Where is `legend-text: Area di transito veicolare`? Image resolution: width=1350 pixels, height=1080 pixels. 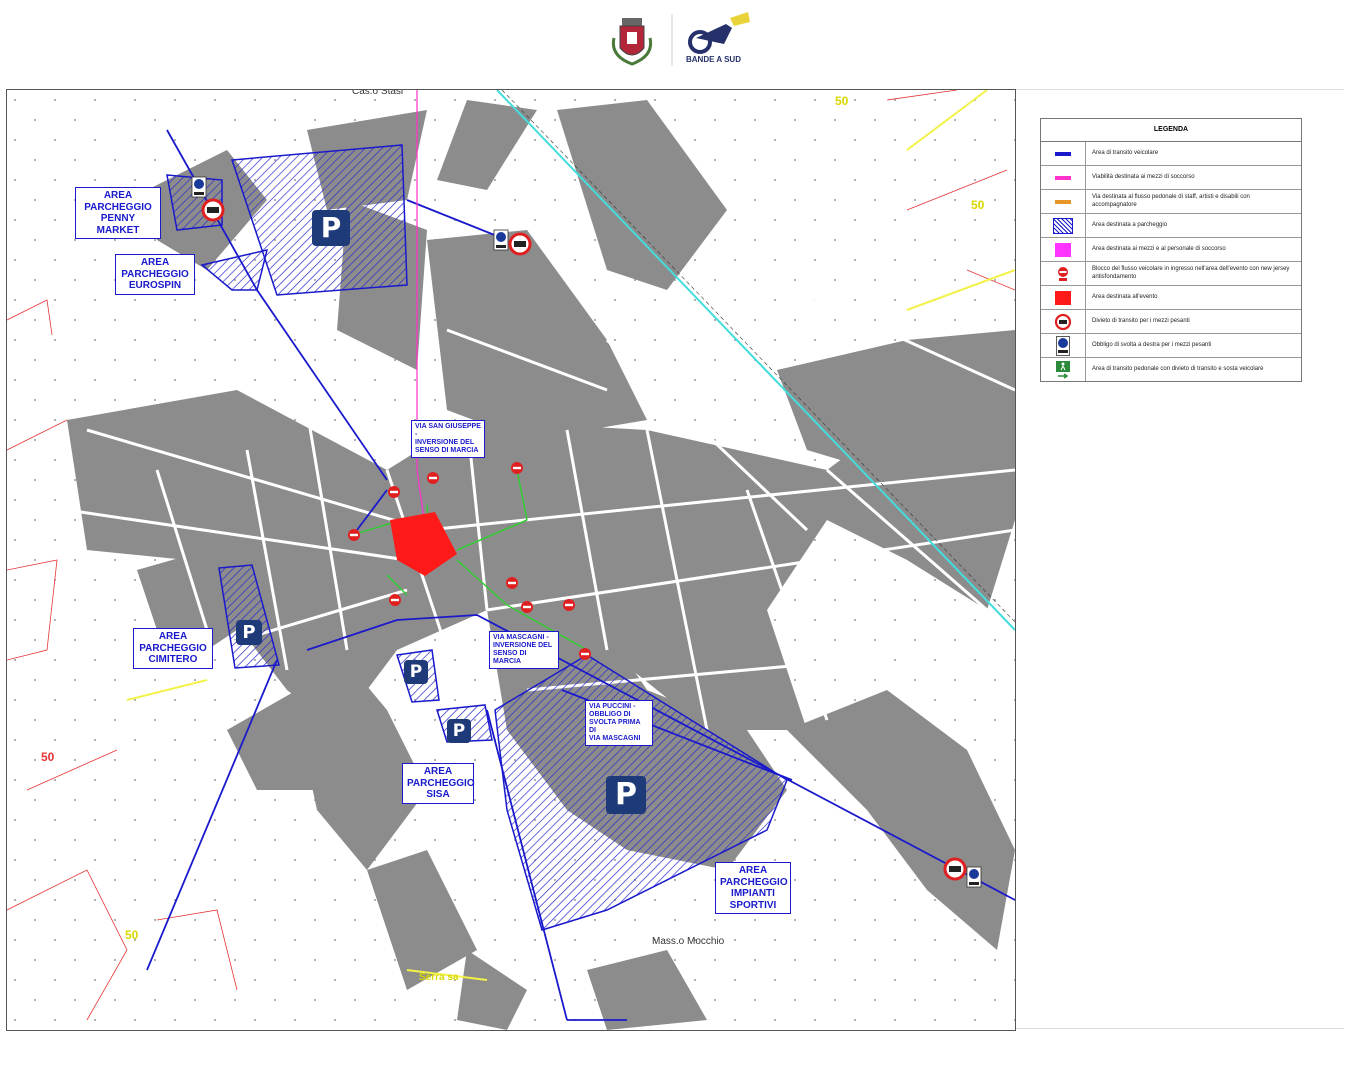 legend-text: Area di transito veicolare is located at coordinates (1125, 152).